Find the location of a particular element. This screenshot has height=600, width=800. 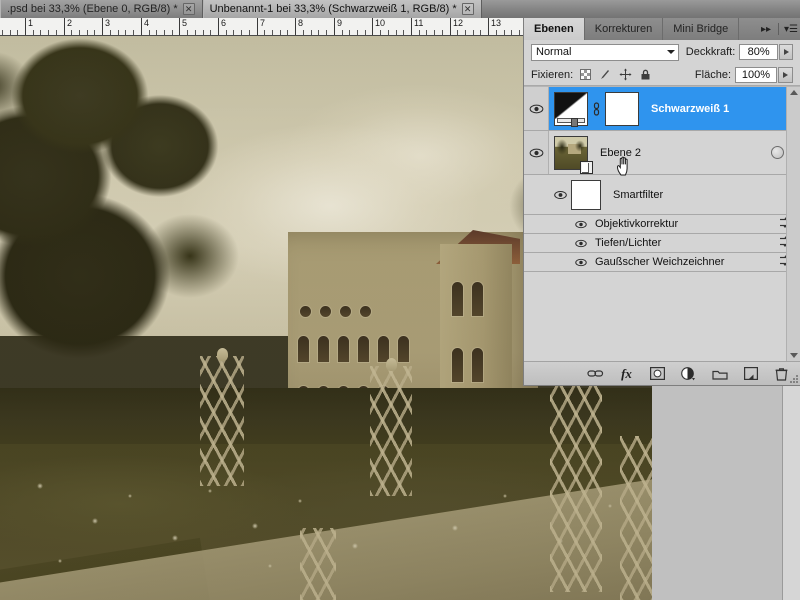

smartfilter-row: Smartfilter is located at coordinates (662, 195).